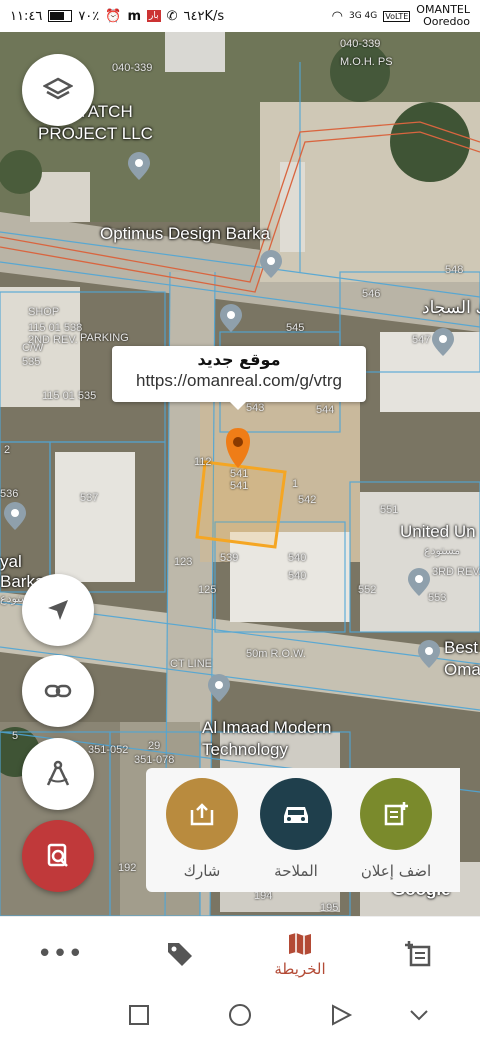  I want to click on search-parcel-button, so click(58, 856).